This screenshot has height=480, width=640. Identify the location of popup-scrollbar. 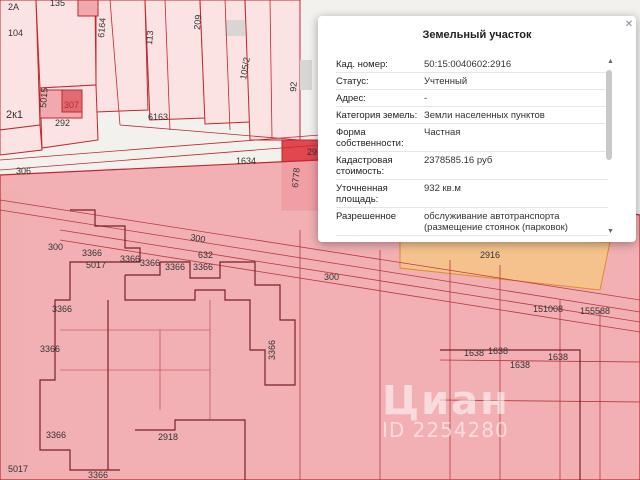
(609, 115).